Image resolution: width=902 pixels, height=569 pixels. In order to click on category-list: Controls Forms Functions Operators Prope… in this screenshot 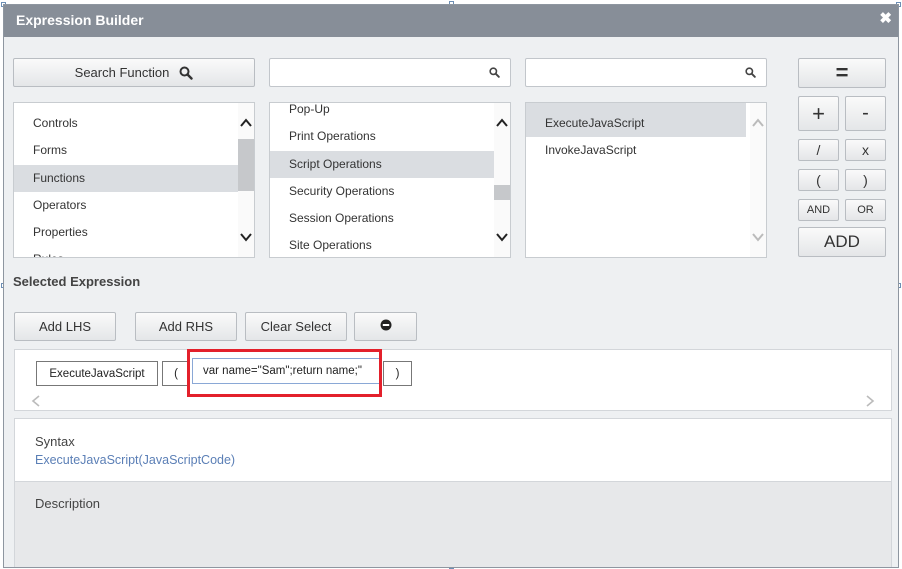, I will do `click(134, 180)`.